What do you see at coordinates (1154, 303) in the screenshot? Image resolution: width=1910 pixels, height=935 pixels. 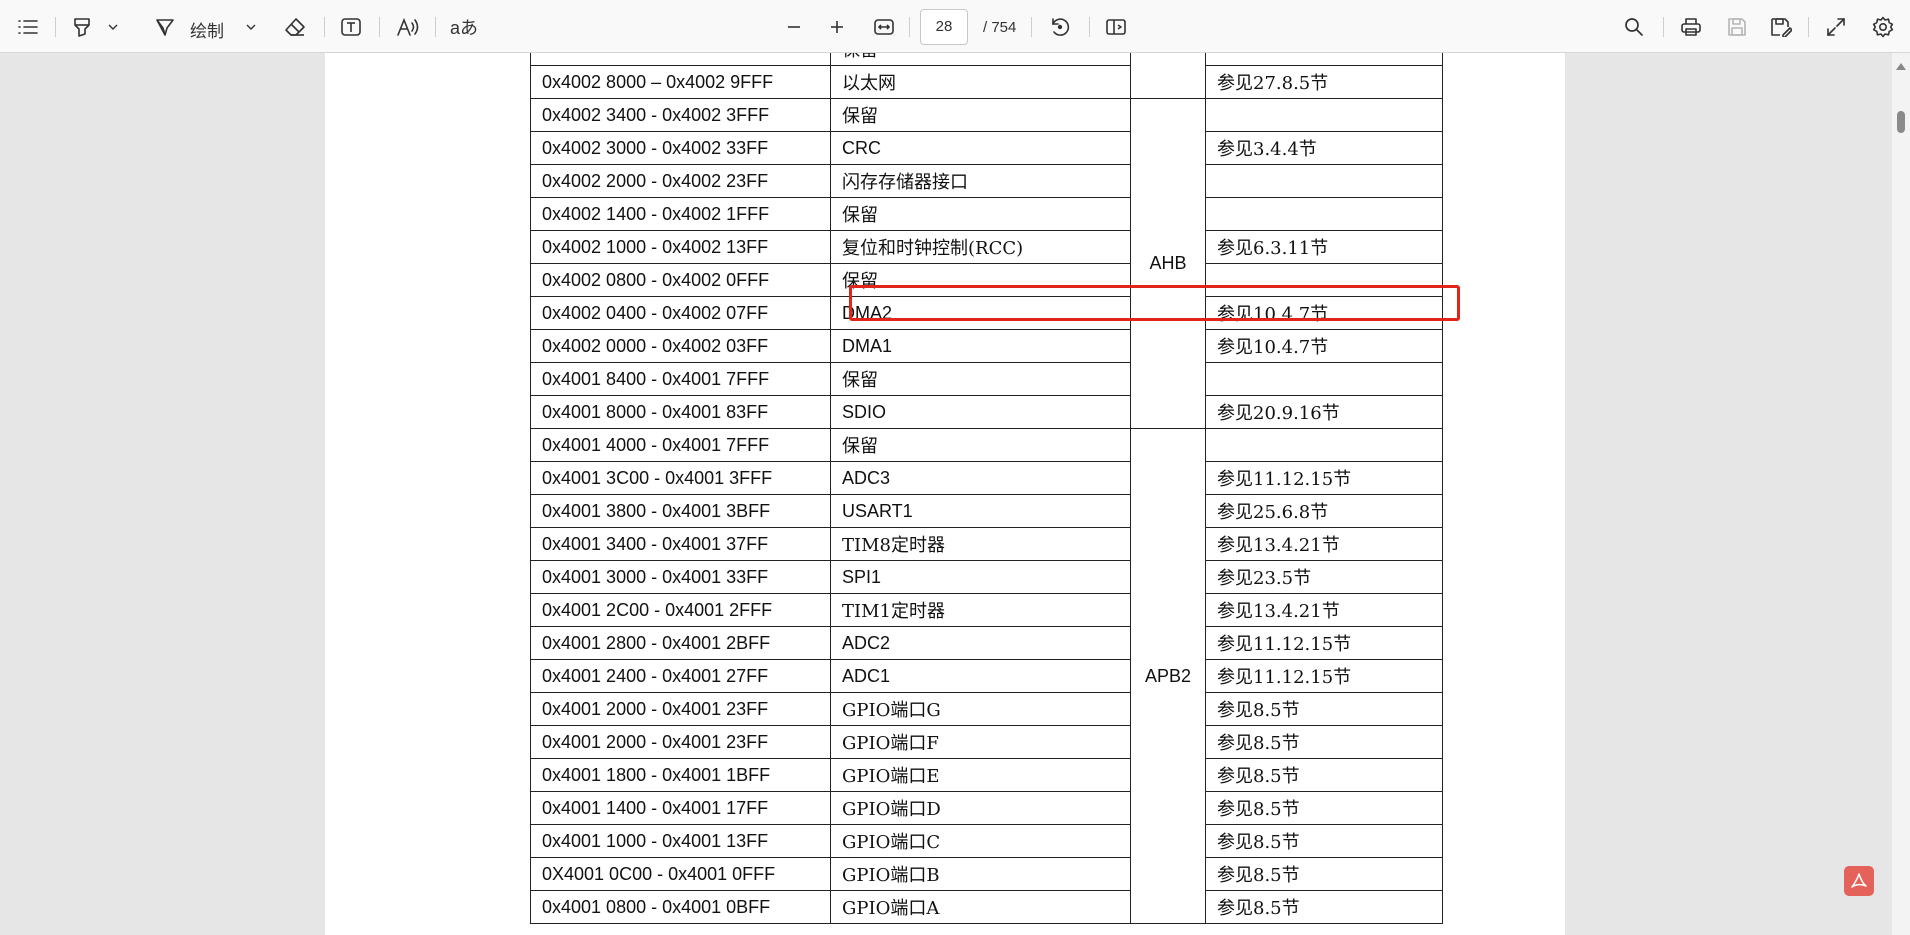 I see `highlight-box` at bounding box center [1154, 303].